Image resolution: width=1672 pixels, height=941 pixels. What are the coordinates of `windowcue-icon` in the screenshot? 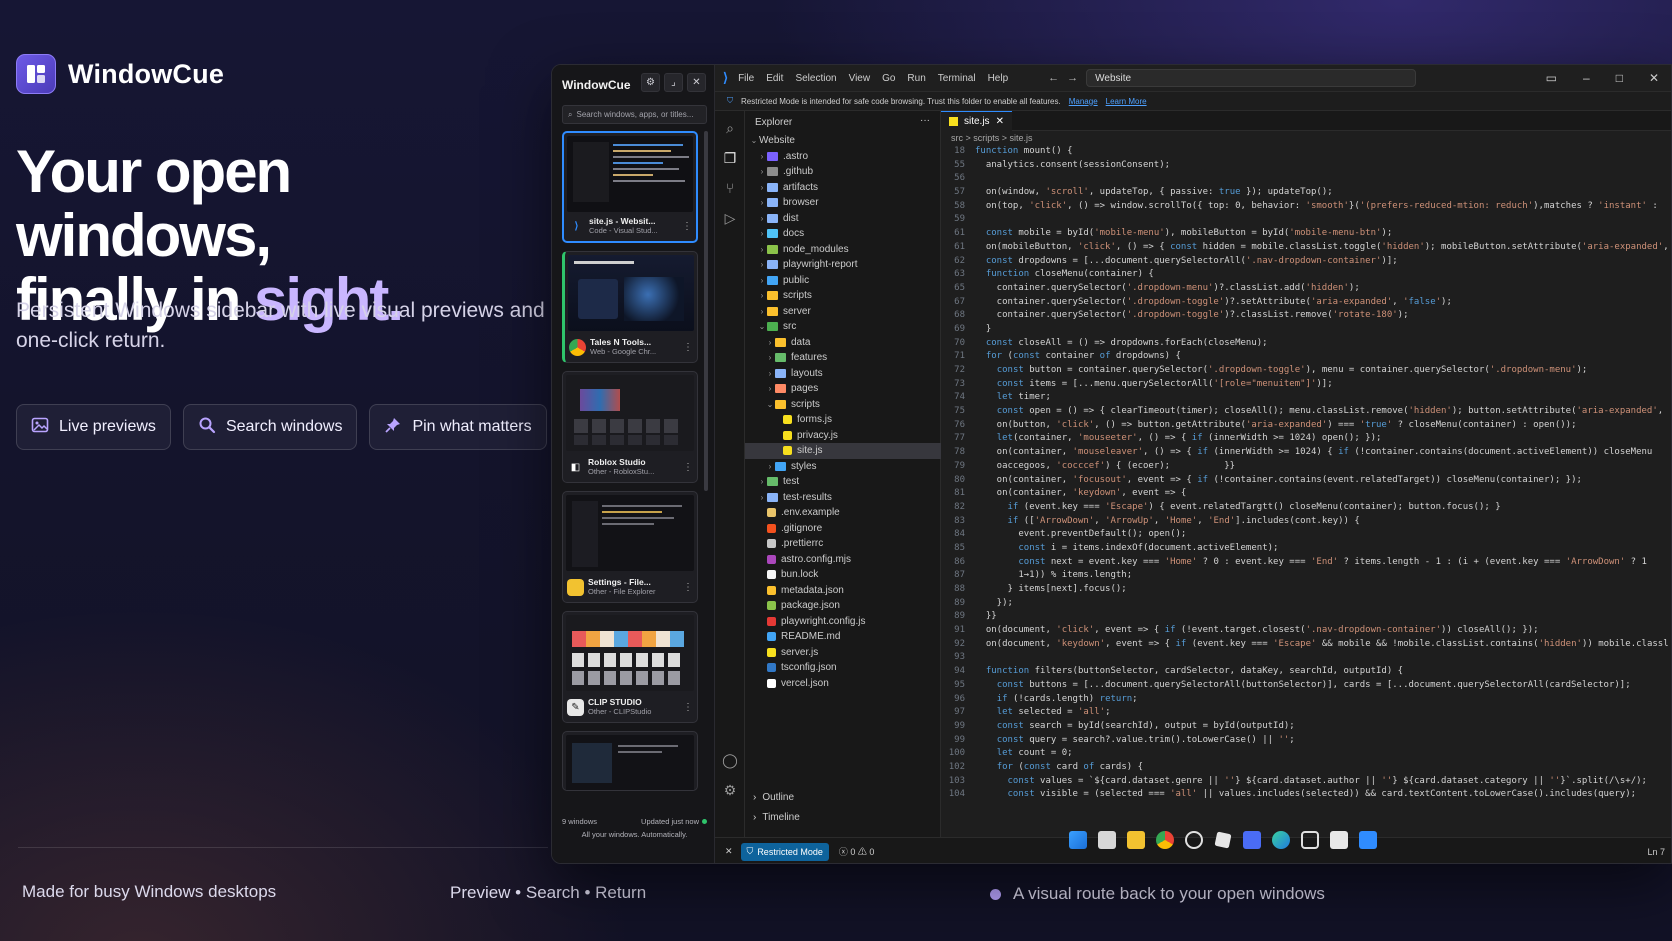 It's located at (1252, 840).